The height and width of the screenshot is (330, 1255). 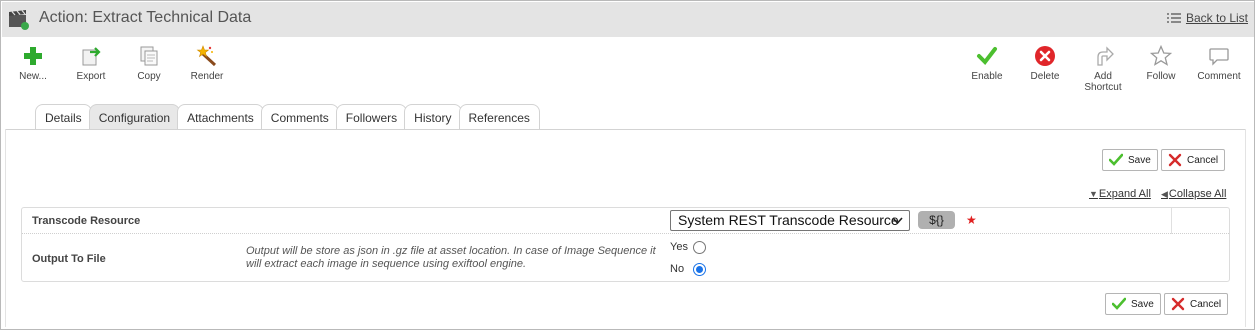 What do you see at coordinates (149, 76) in the screenshot?
I see `copy-label: Copy` at bounding box center [149, 76].